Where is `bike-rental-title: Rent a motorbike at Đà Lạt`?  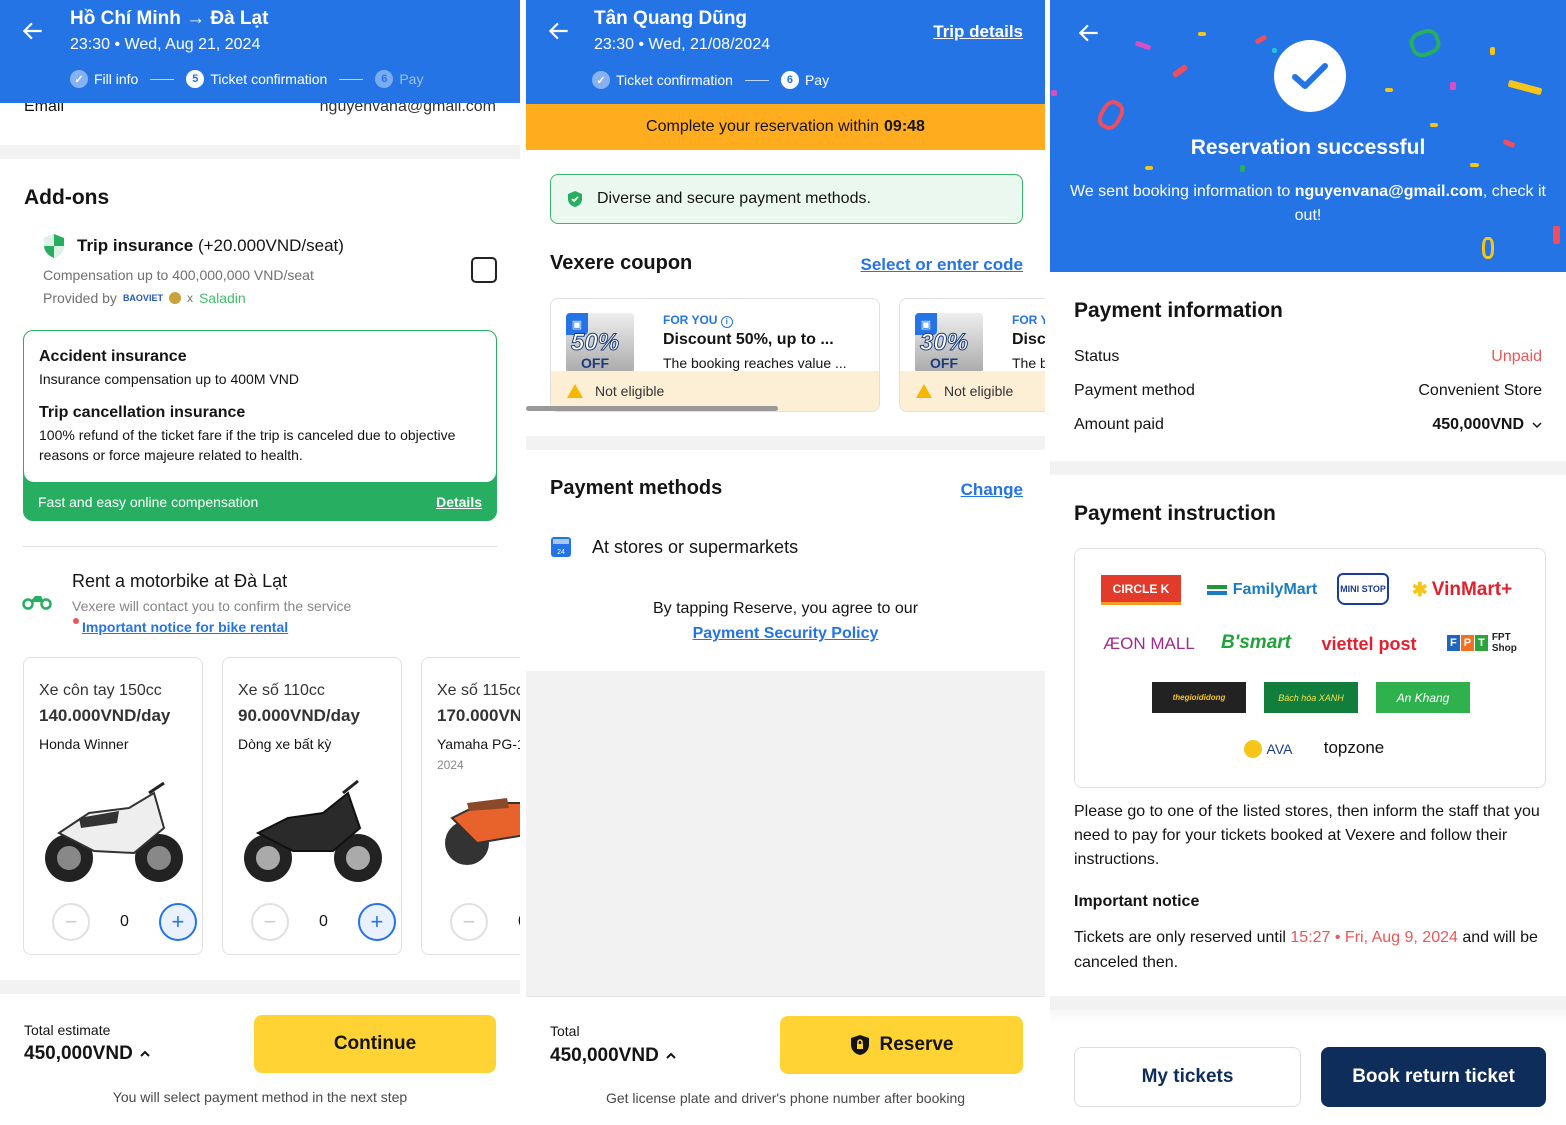 bike-rental-title: Rent a motorbike at Đà Lạt is located at coordinates (180, 581).